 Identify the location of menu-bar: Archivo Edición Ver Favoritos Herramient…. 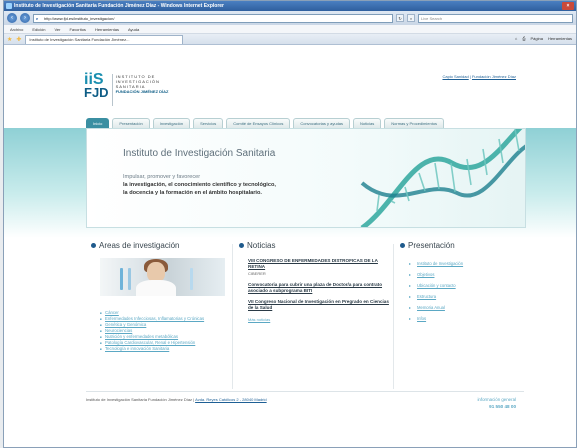
(290, 29).